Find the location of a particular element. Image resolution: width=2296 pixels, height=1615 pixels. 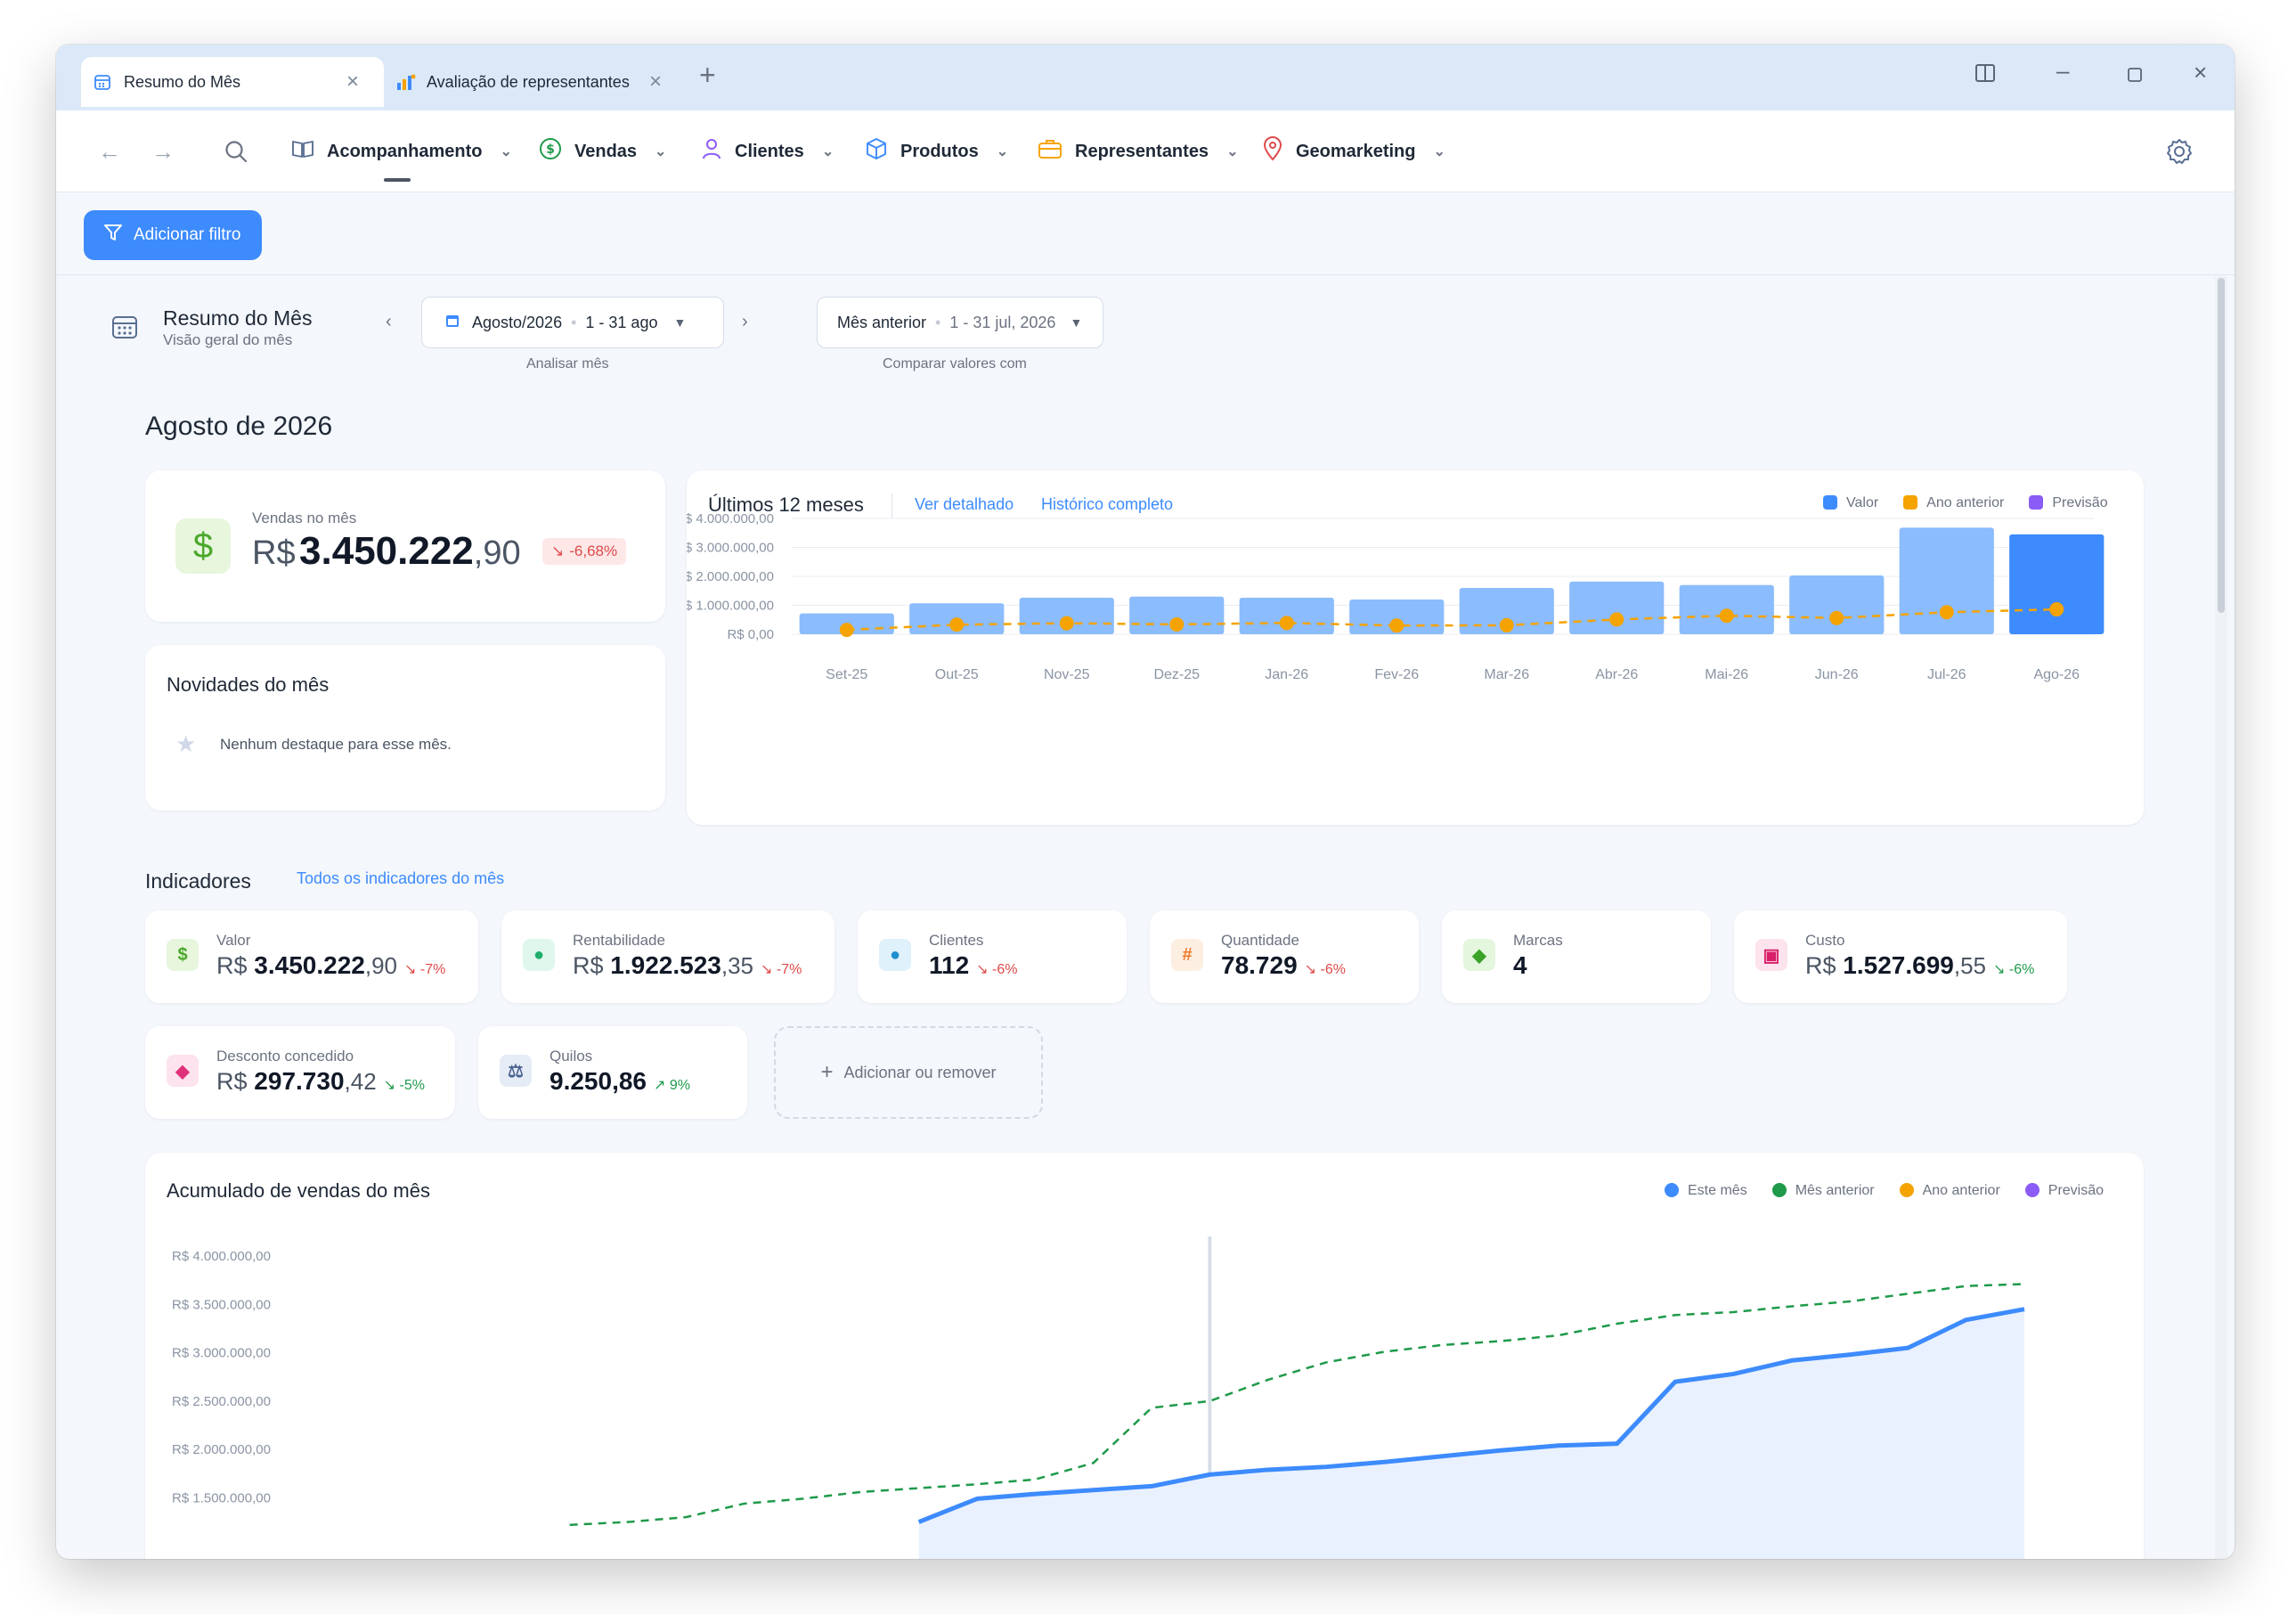

indicators-title: Indicadores is located at coordinates (198, 881).